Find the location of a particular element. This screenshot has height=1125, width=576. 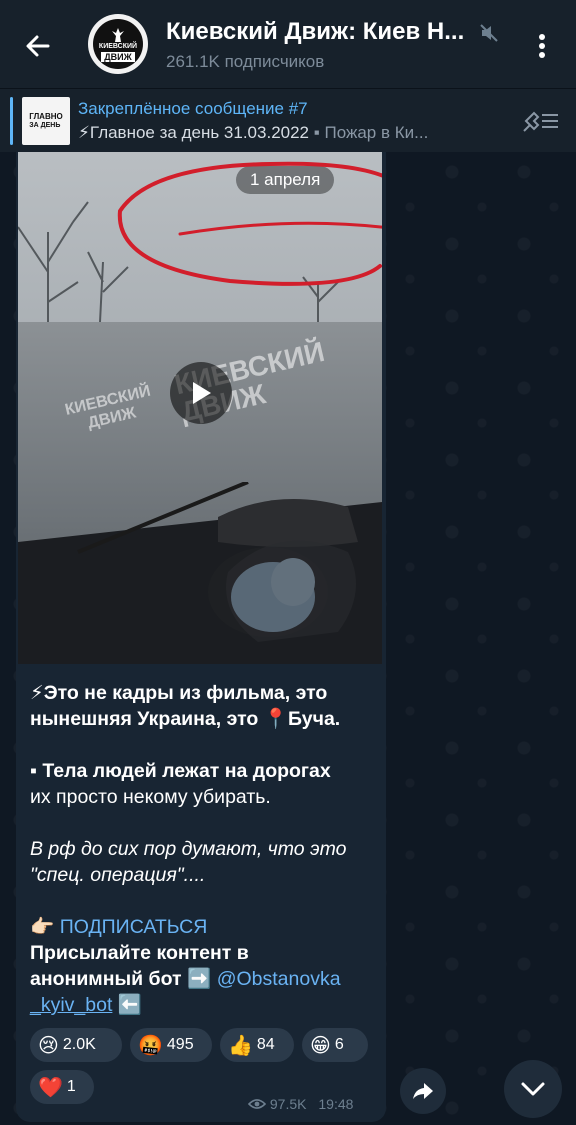

message-line-9-text: анонимный бот ➡️ is located at coordinates (123, 979).